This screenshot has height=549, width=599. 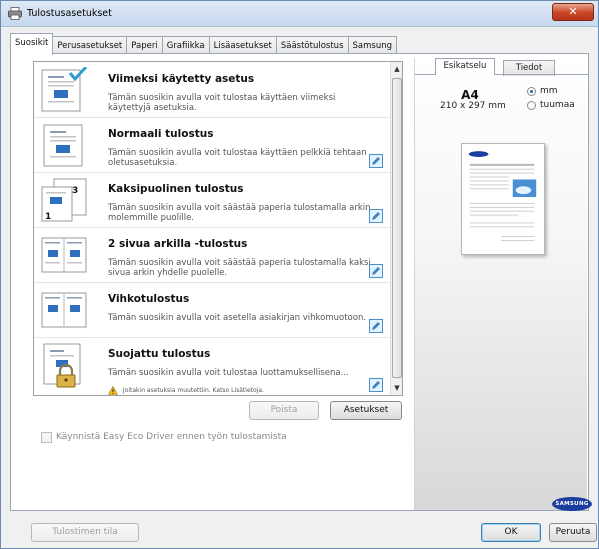 I want to click on warning-icon, so click(x=113, y=390).